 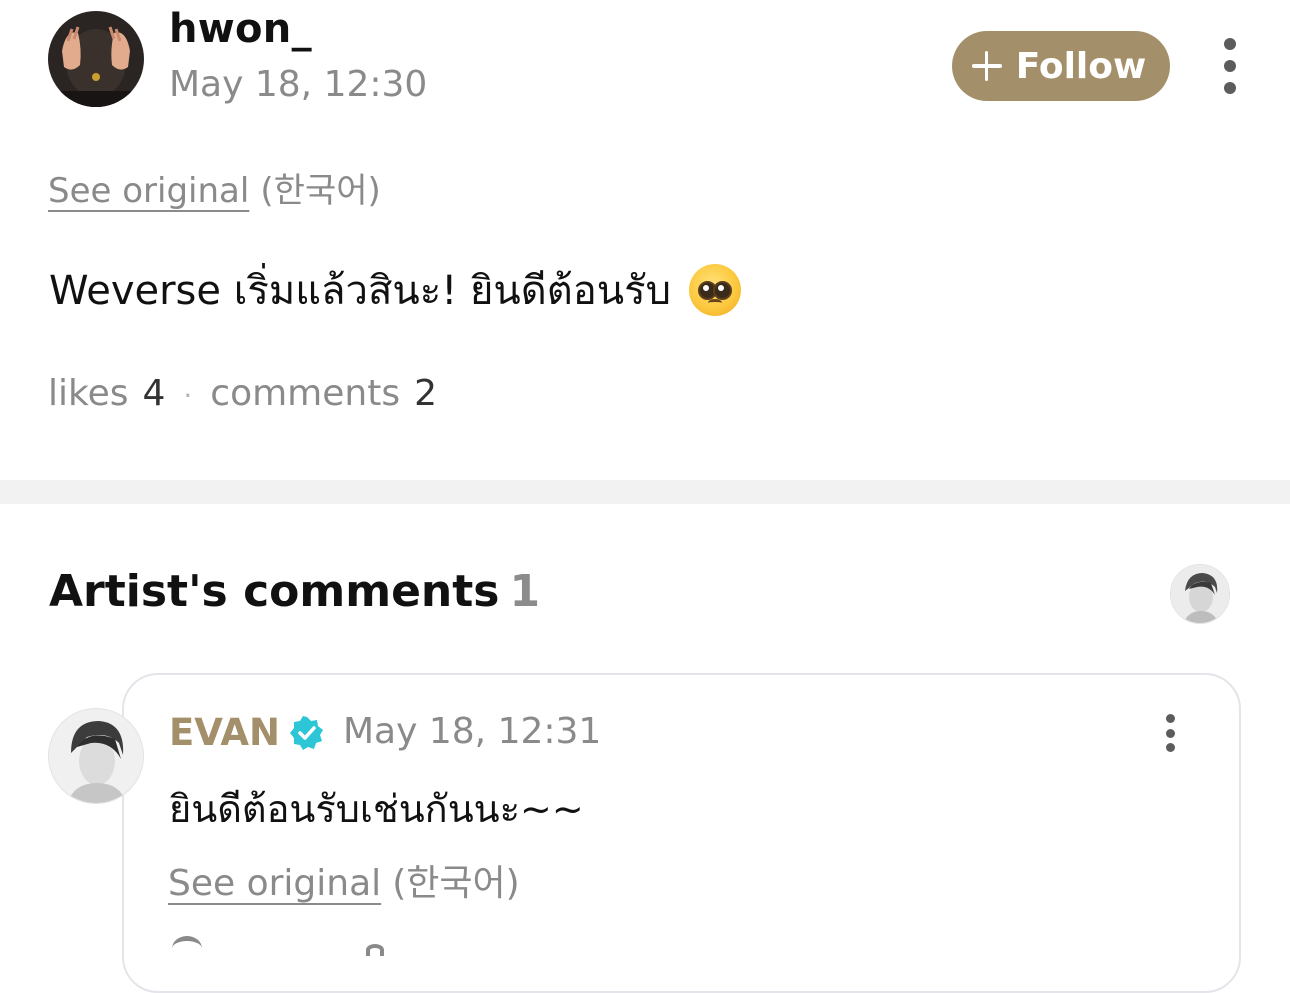 I want to click on post-body: Weverse เริ่มแล้วสินะ! ยินดีต้อนรับ, so click(x=395, y=290).